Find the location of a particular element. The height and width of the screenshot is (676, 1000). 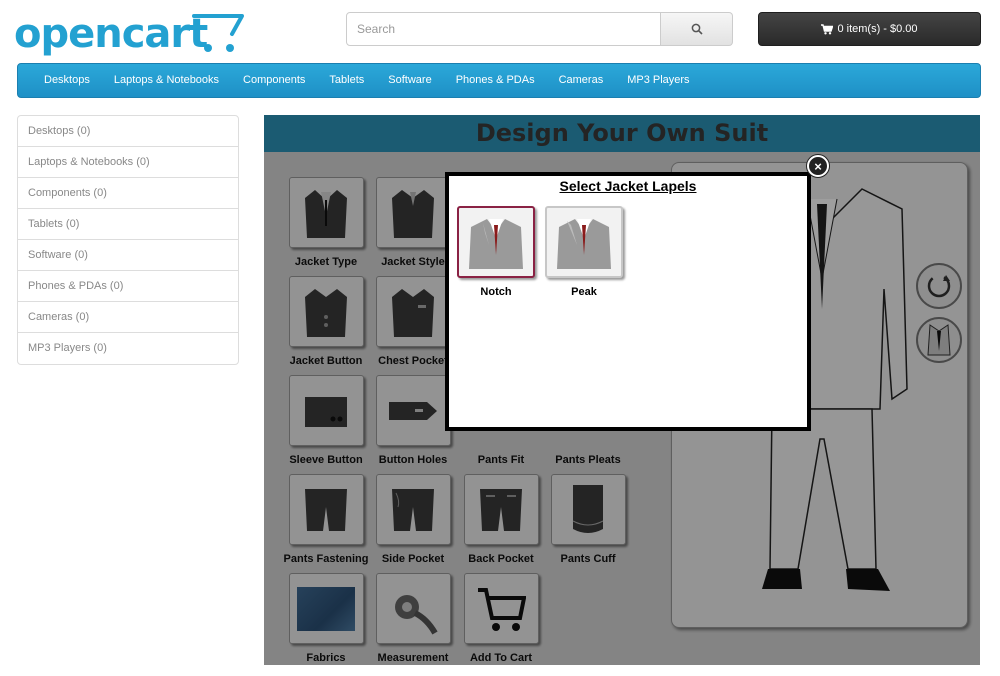

close-icon: × is located at coordinates (818, 166).